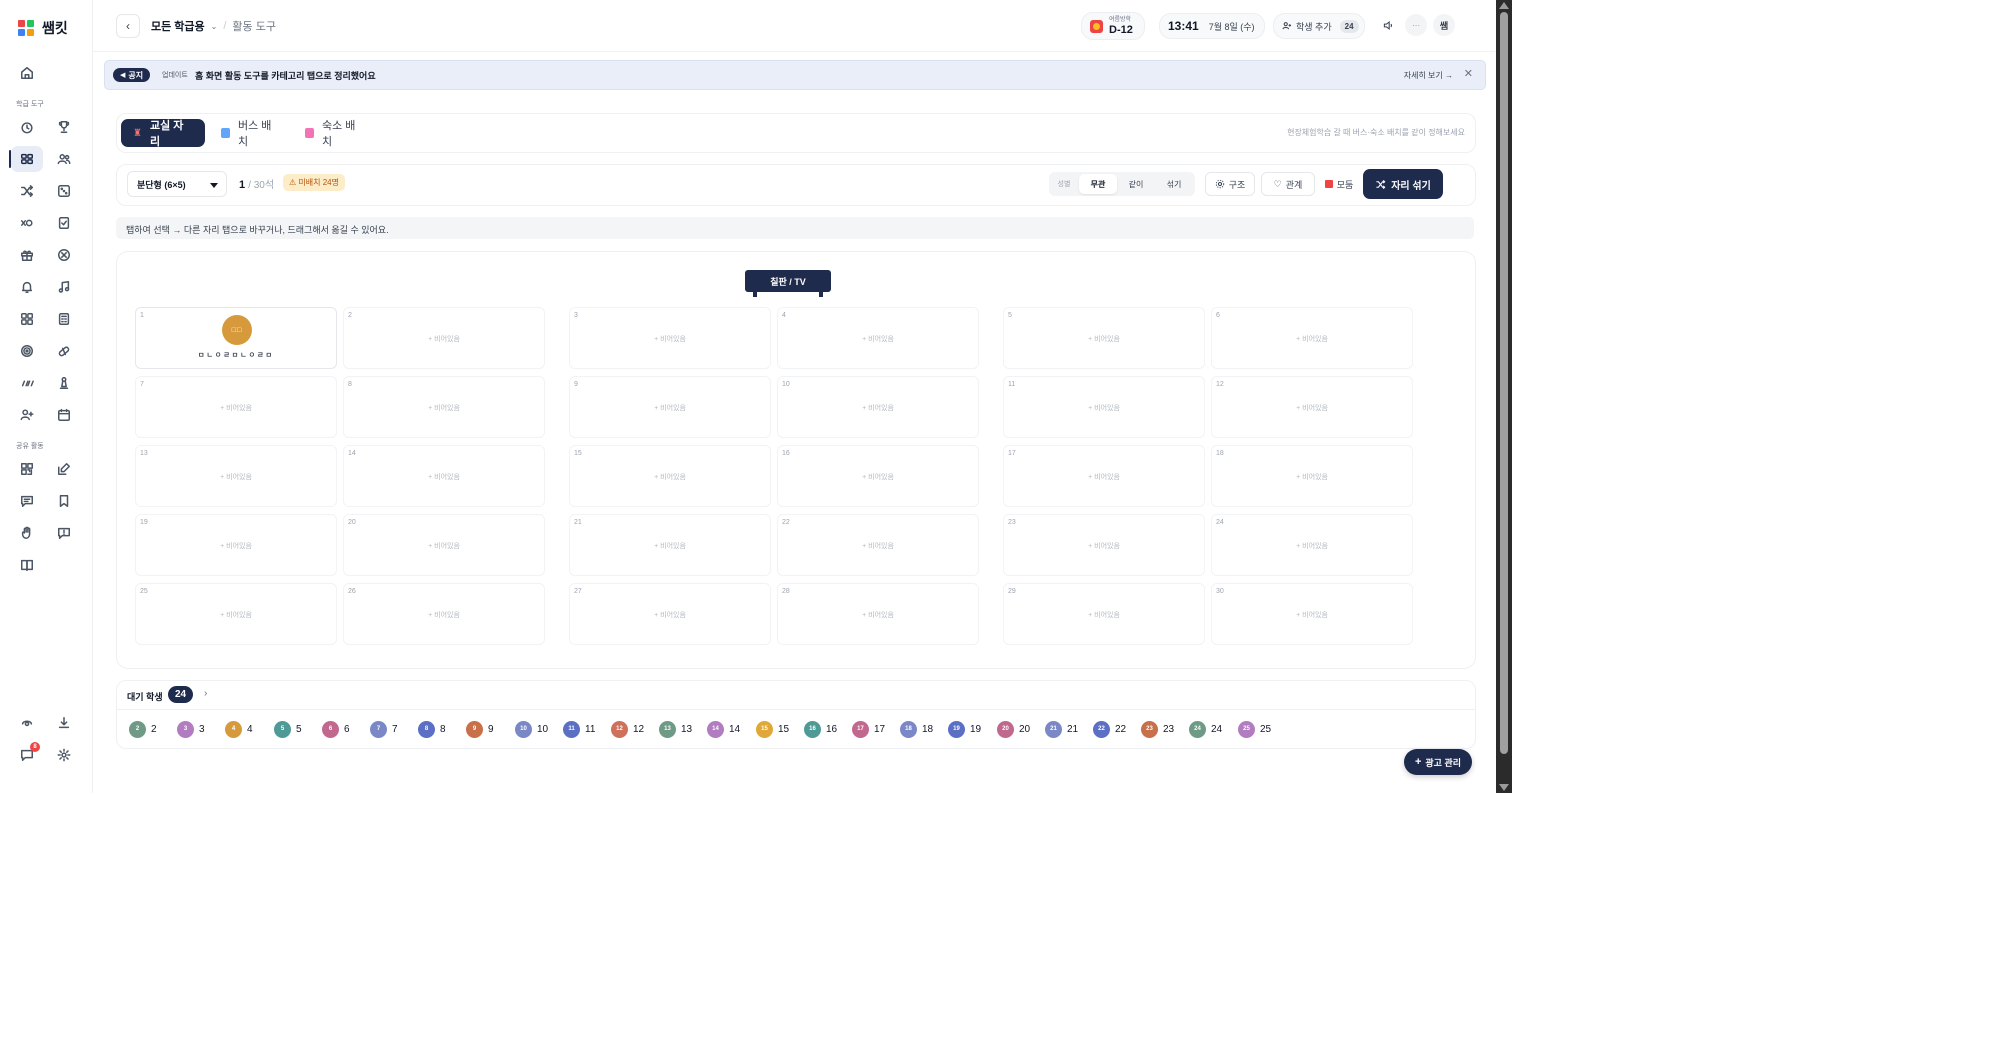  I want to click on qr-code-icon, so click(27, 469).